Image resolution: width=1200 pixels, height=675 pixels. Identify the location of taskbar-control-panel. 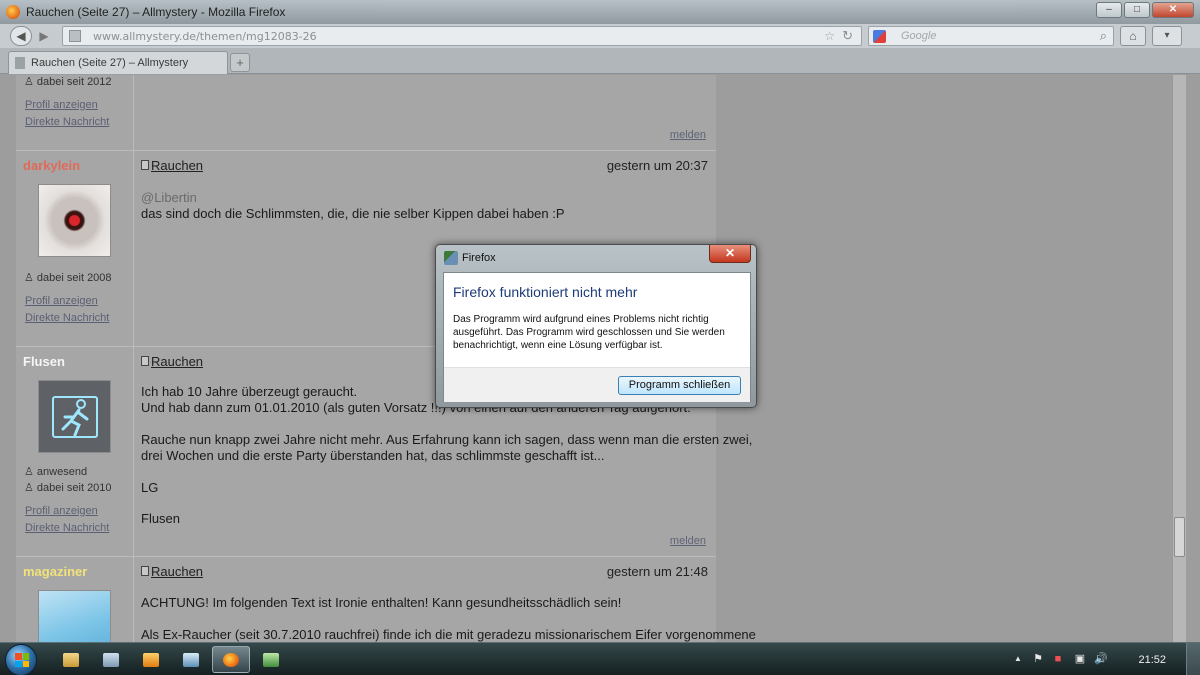
(191, 659).